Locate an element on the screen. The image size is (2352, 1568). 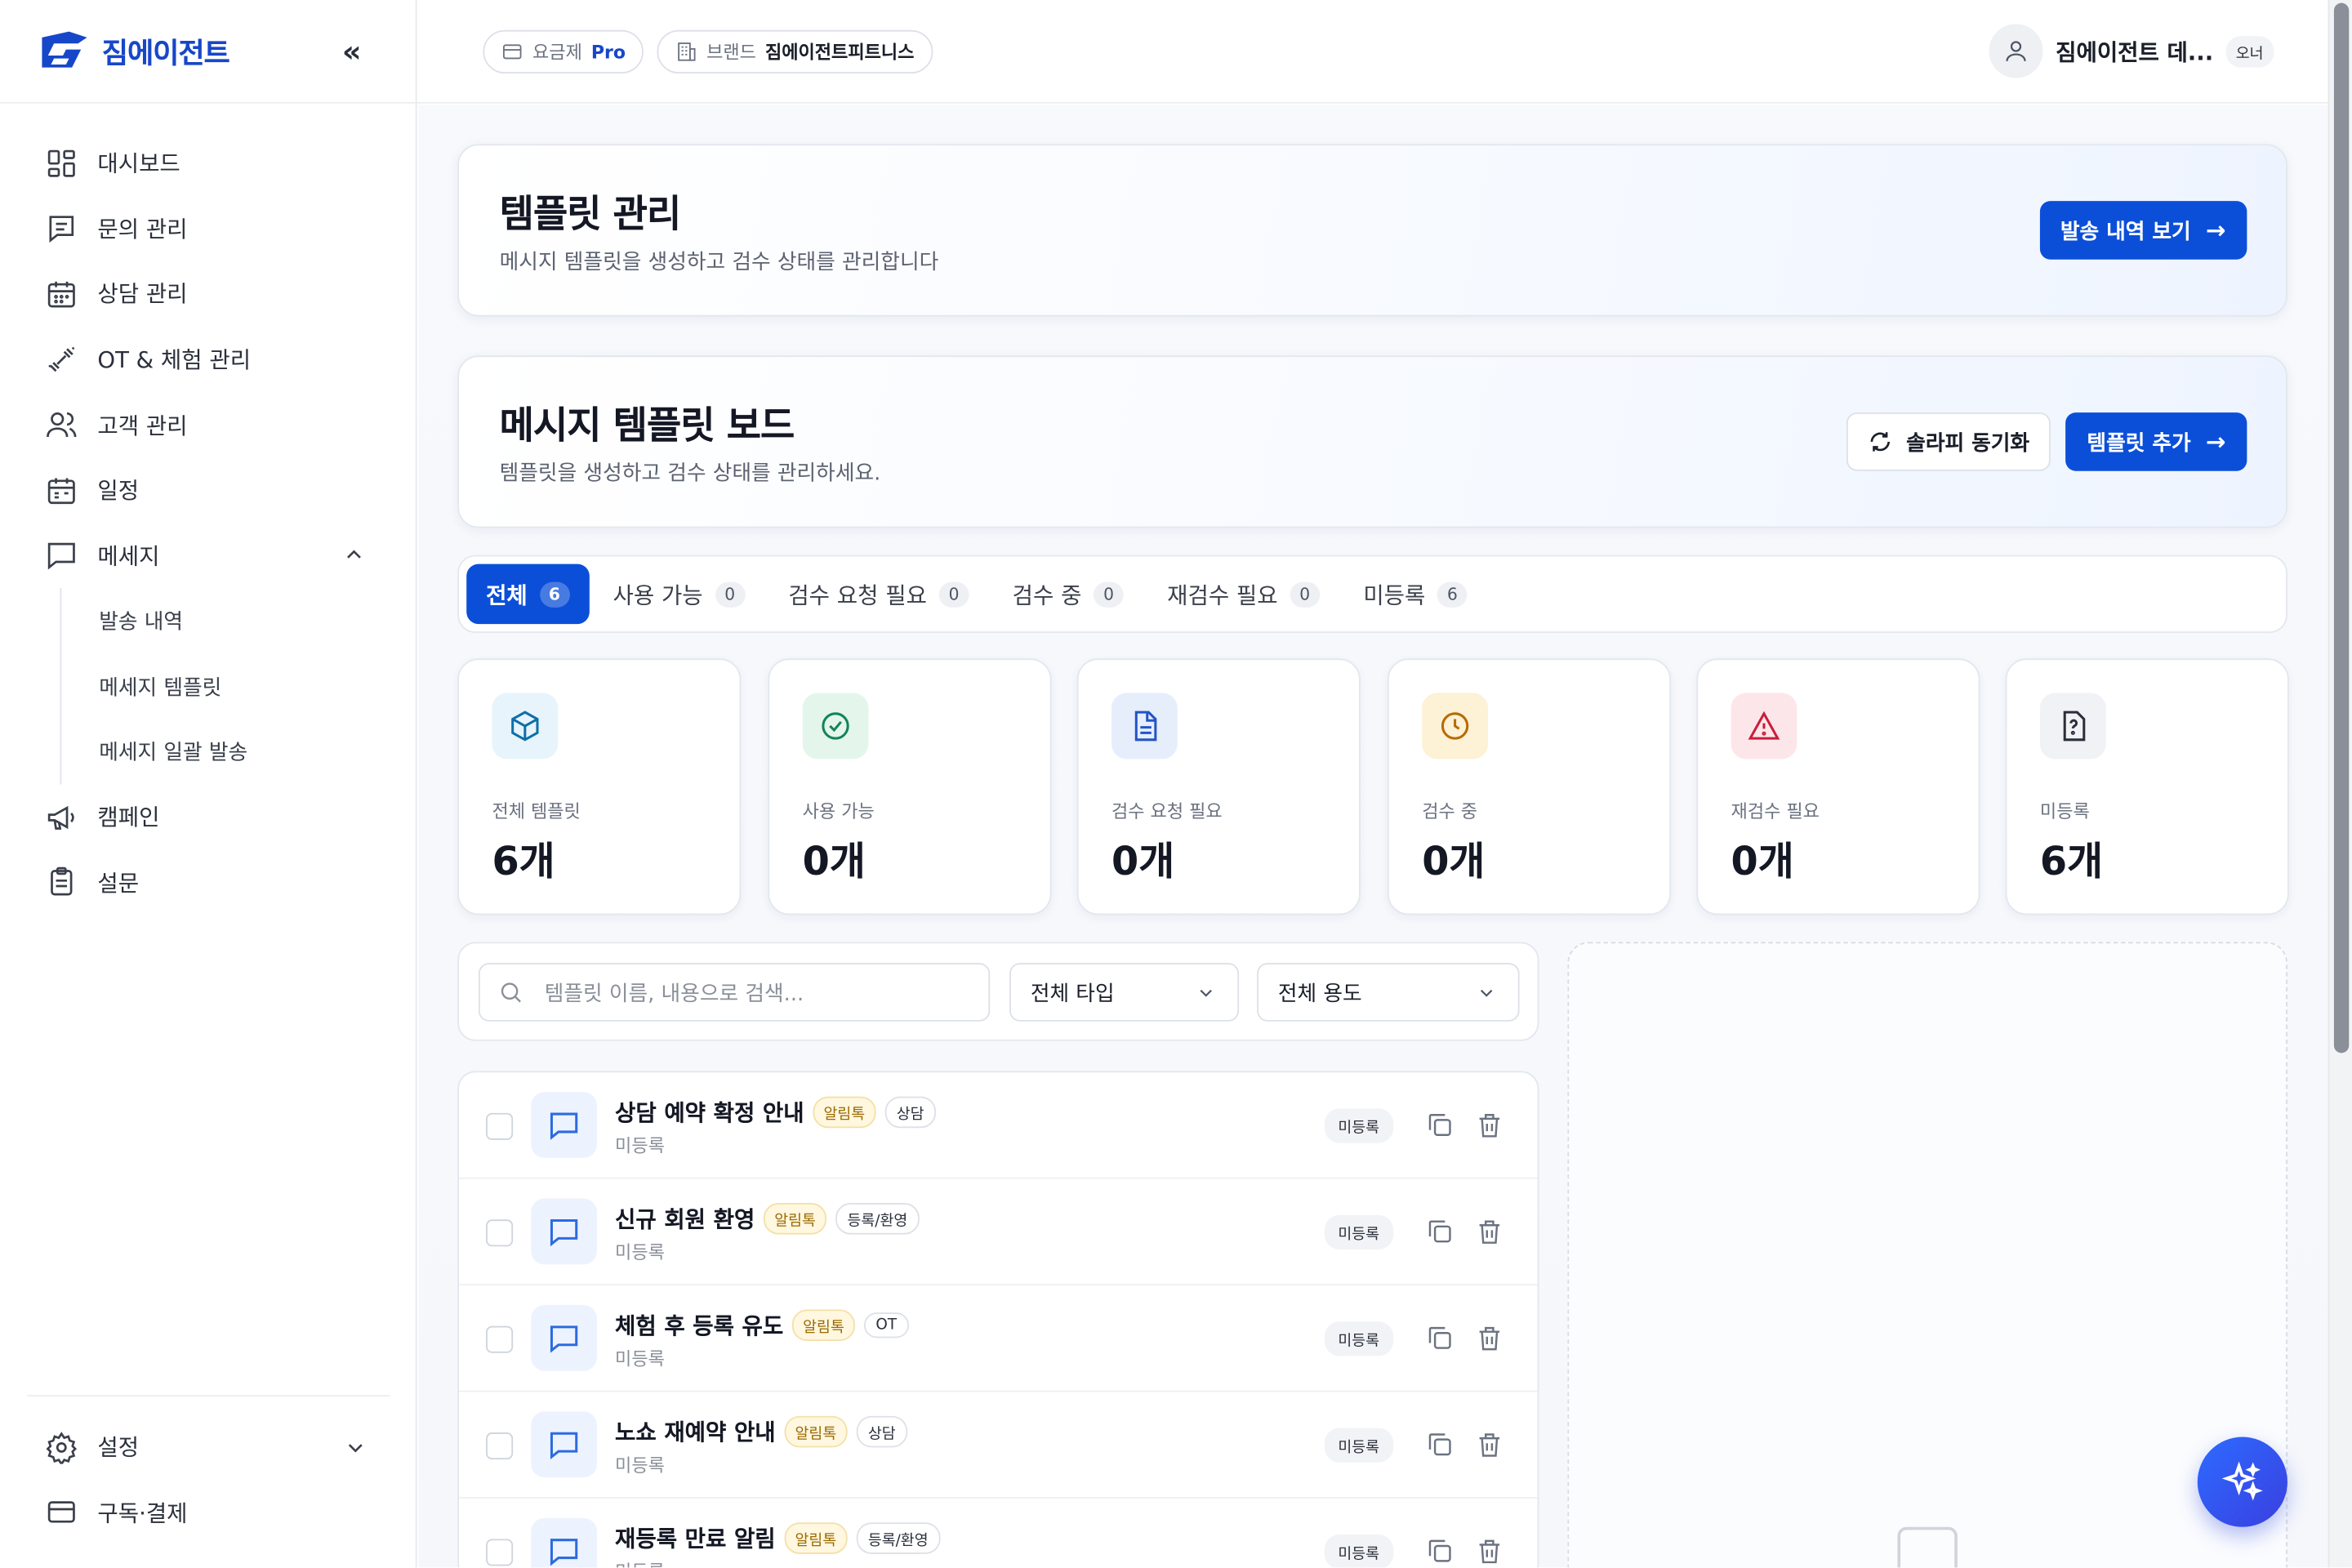
submenu-item-send-history: 발송 내역 is located at coordinates (238, 620).